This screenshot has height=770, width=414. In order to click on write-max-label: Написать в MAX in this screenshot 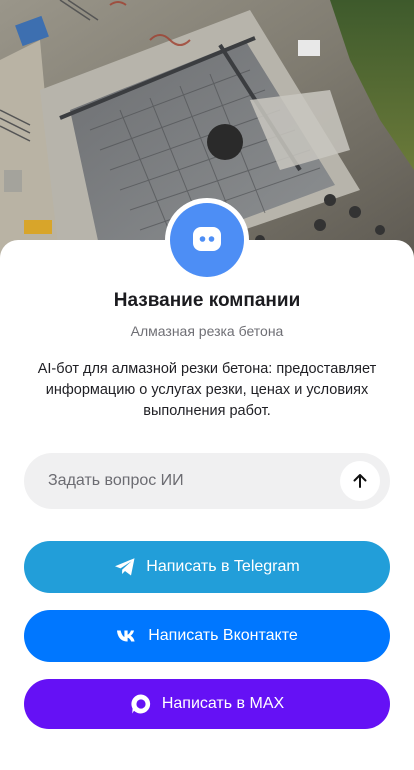, I will do `click(223, 703)`.